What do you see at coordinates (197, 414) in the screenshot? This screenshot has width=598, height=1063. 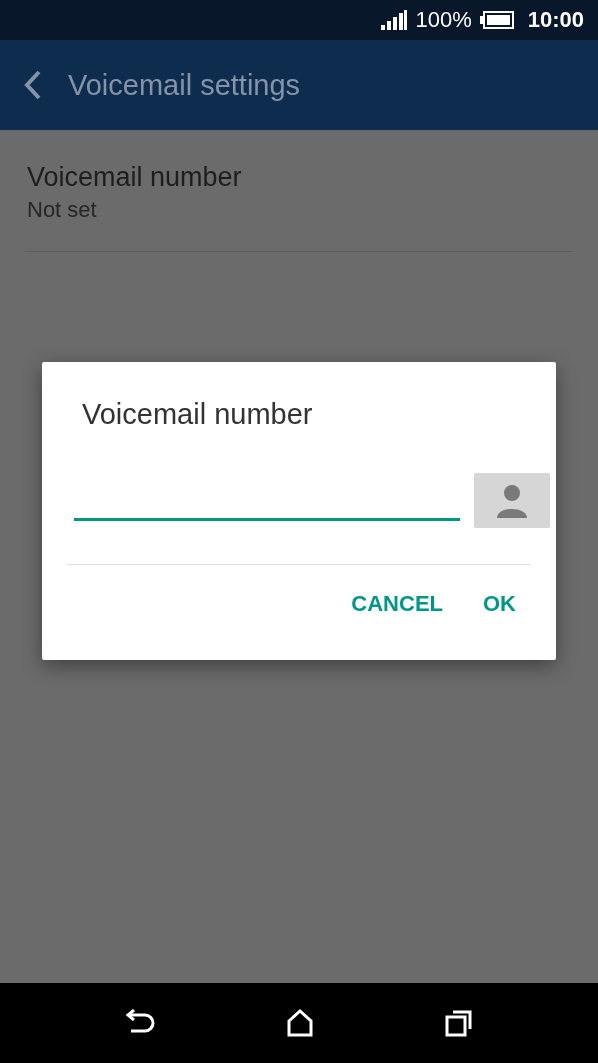 I see `dialog-title: Voicemail number` at bounding box center [197, 414].